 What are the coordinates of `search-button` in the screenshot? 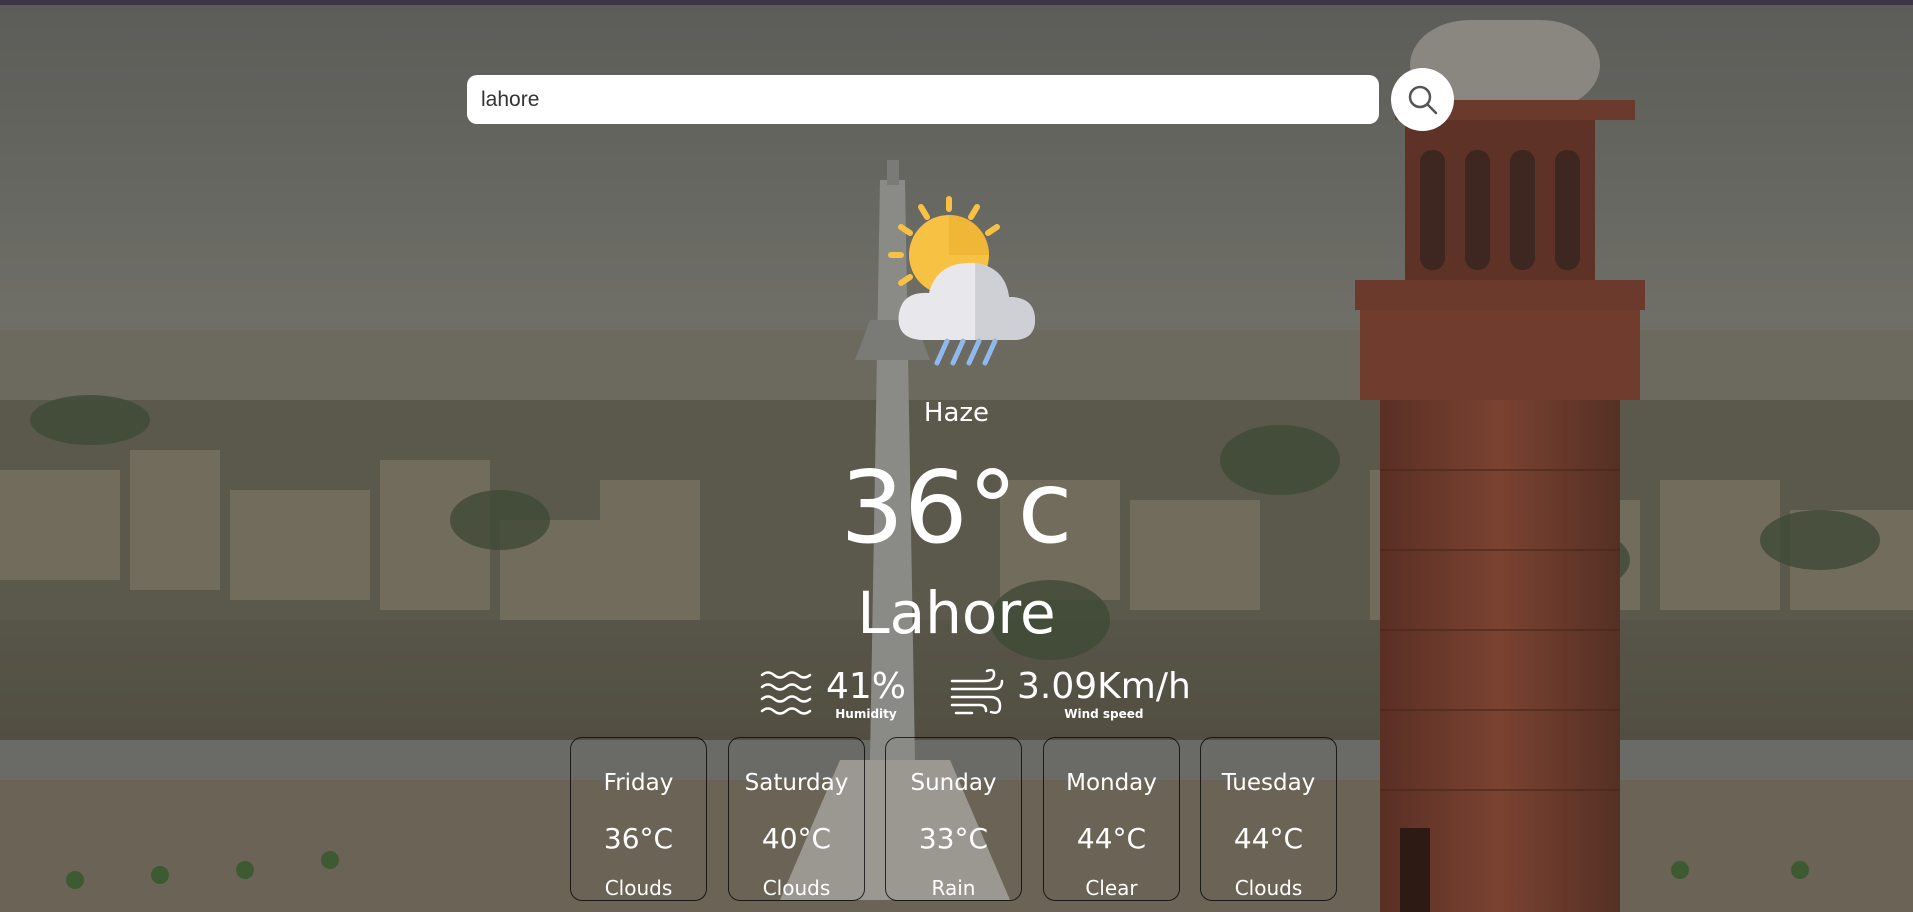 It's located at (1422, 99).